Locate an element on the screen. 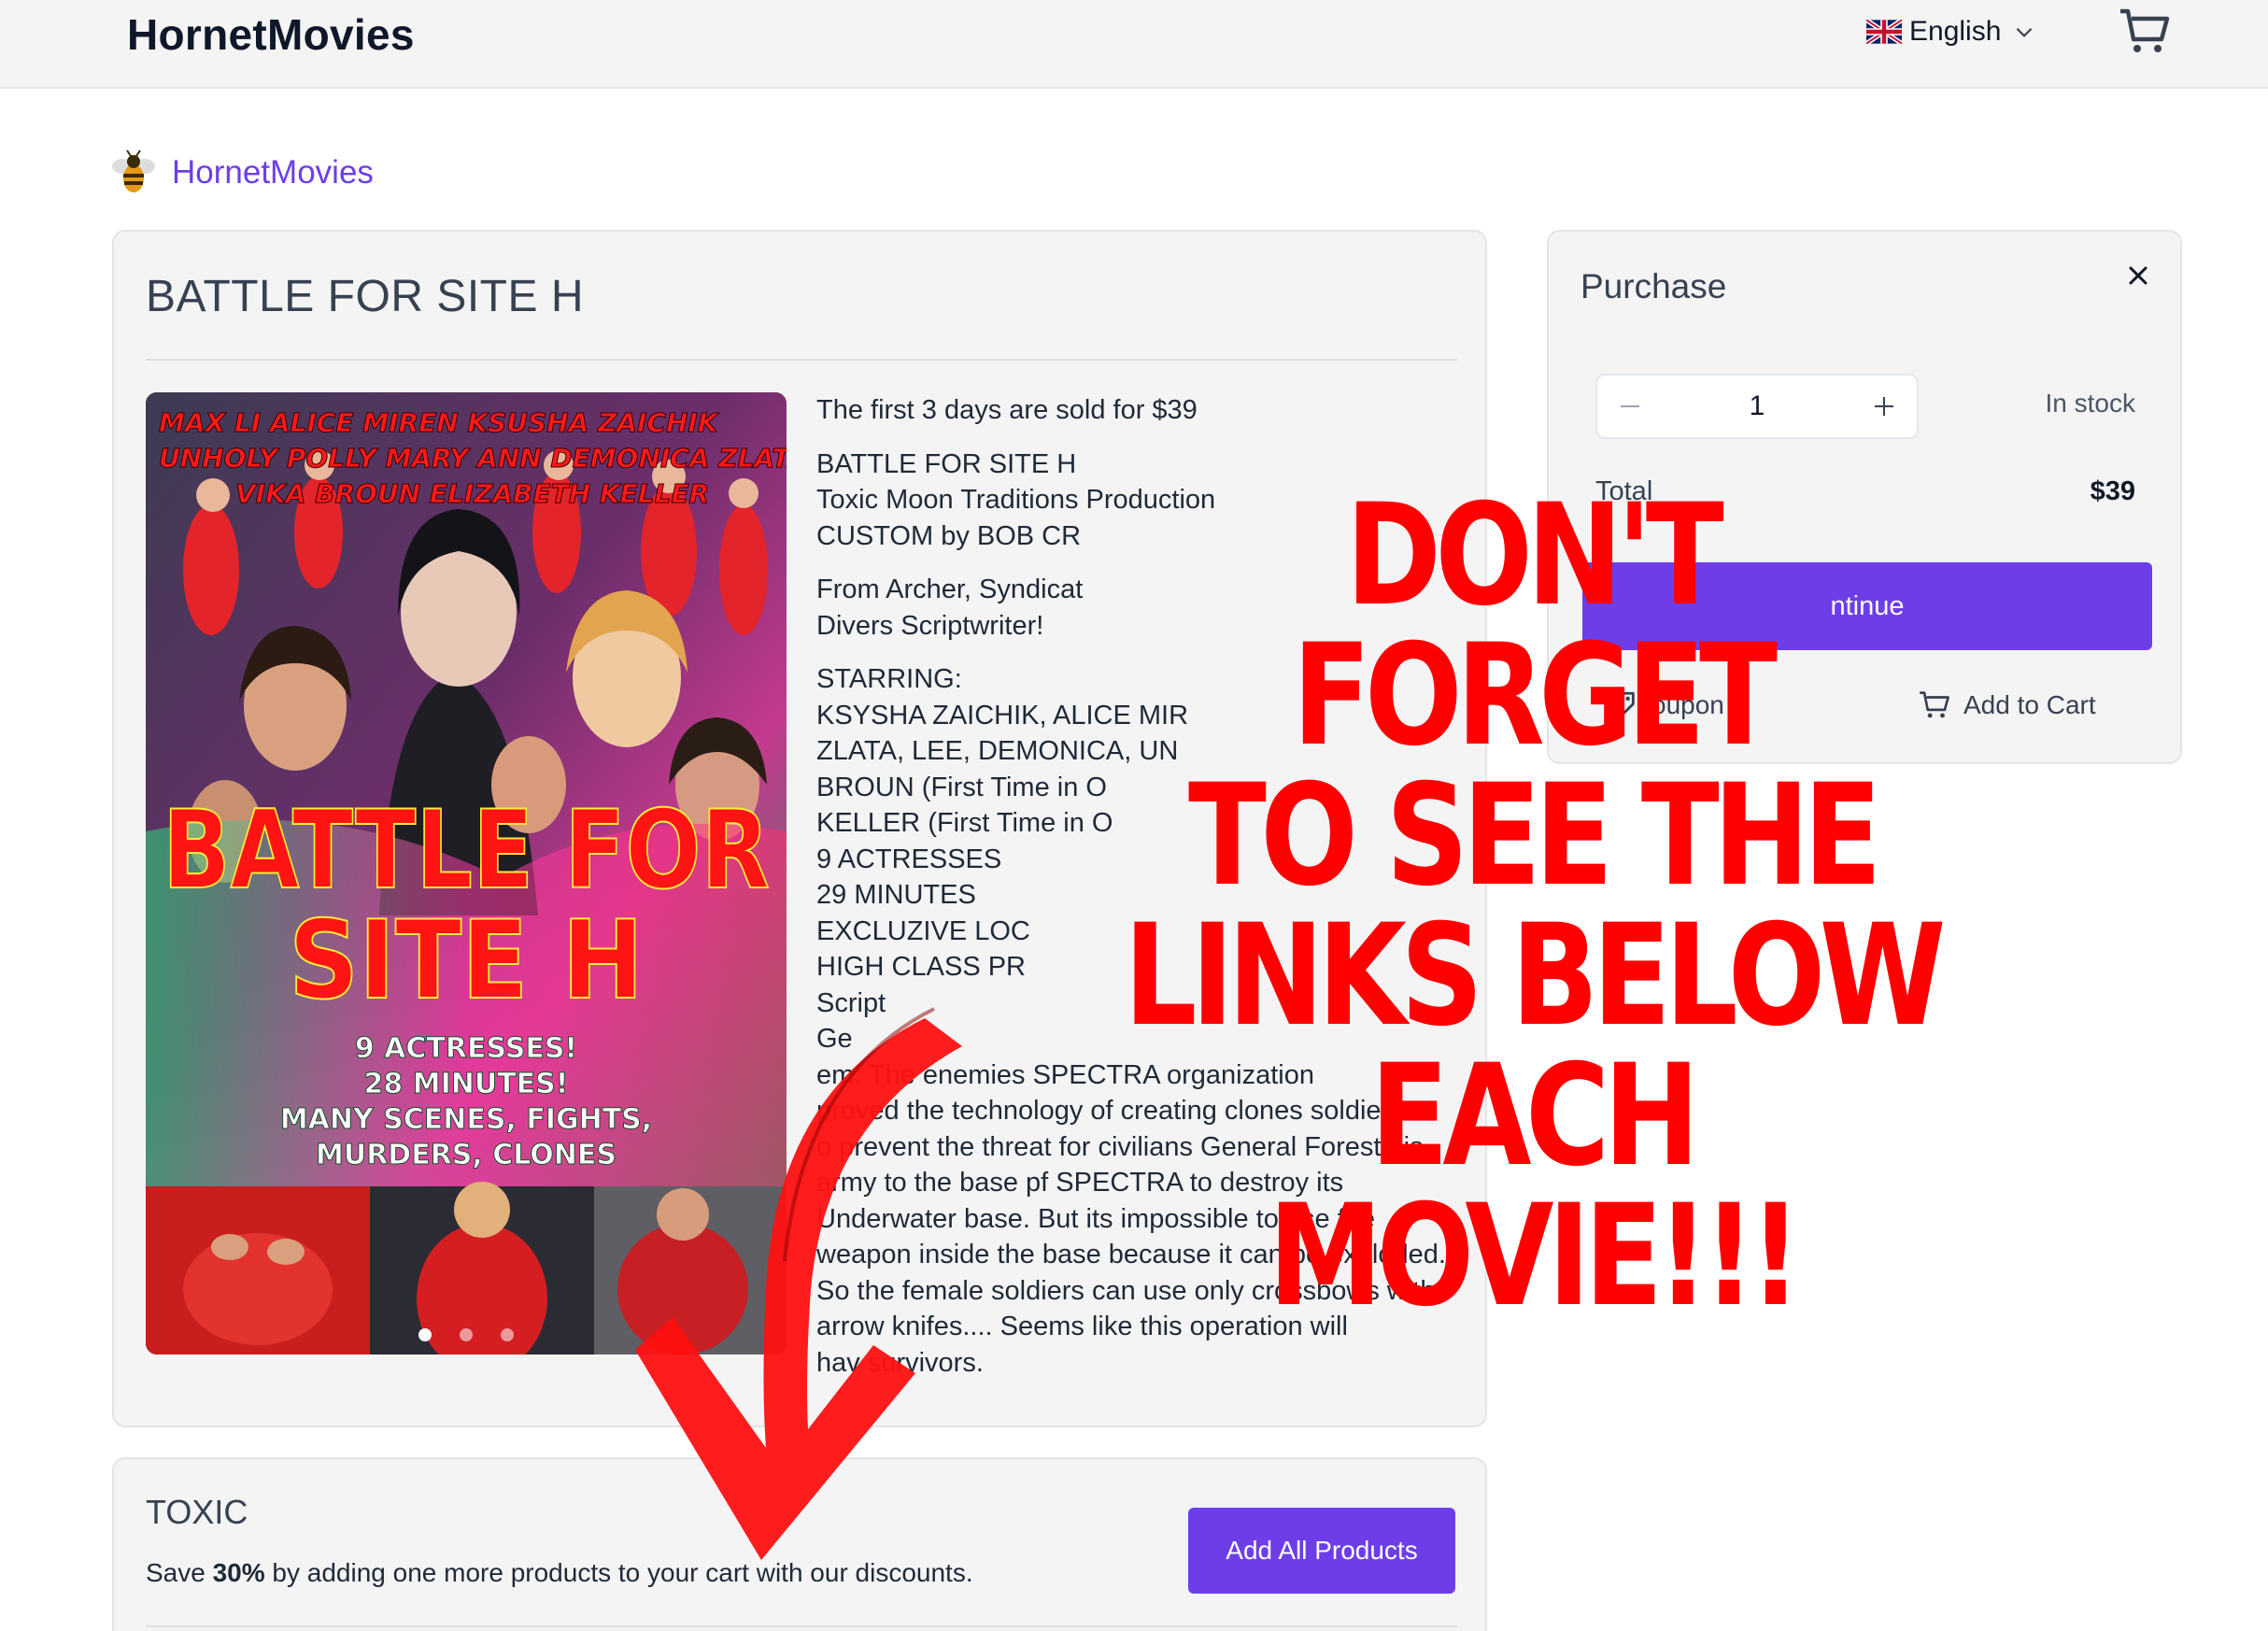  poster-tag-4: MURDERS, CLONES is located at coordinates (466, 1155).